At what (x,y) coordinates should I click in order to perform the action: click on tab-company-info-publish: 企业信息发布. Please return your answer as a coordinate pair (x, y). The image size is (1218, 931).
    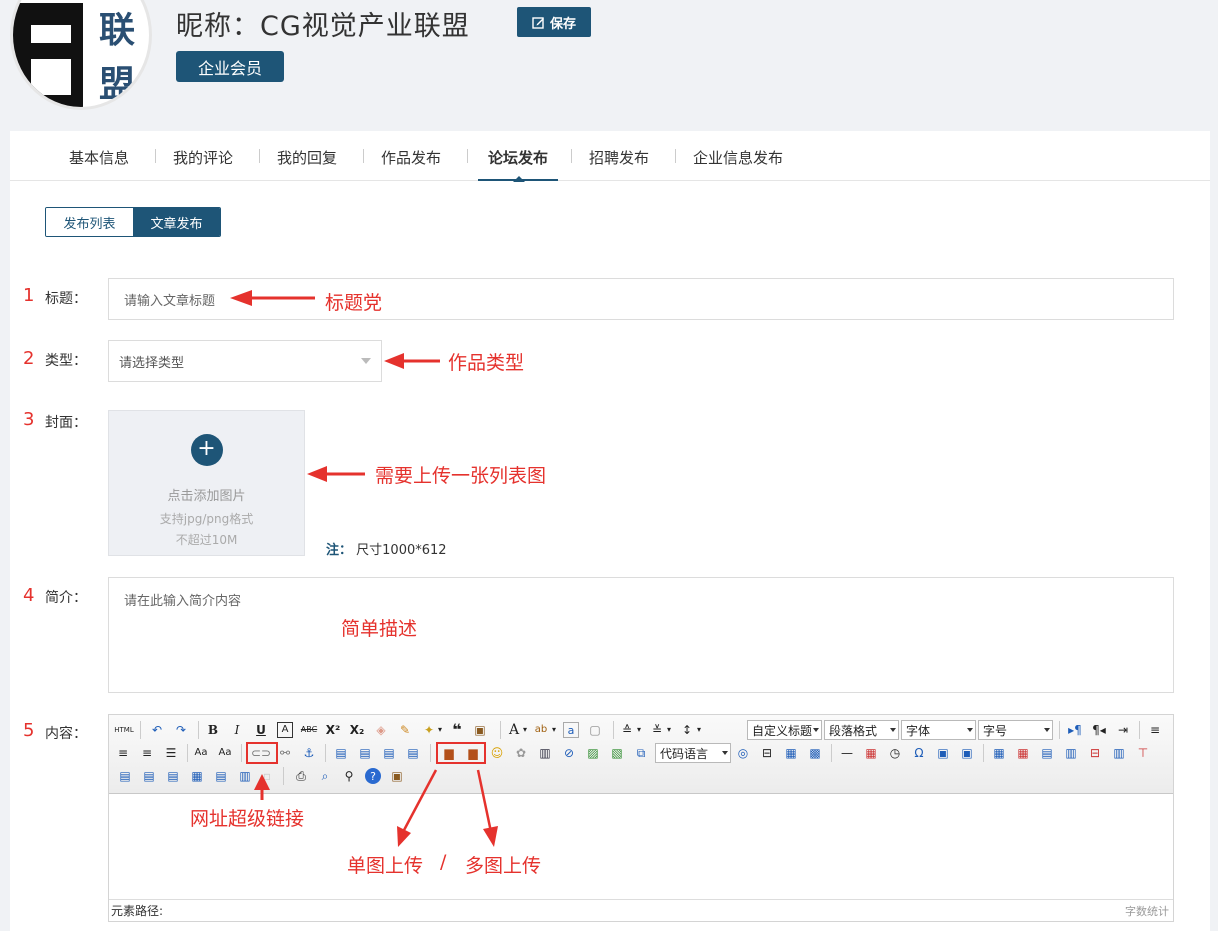
    Looking at the image, I should click on (738, 164).